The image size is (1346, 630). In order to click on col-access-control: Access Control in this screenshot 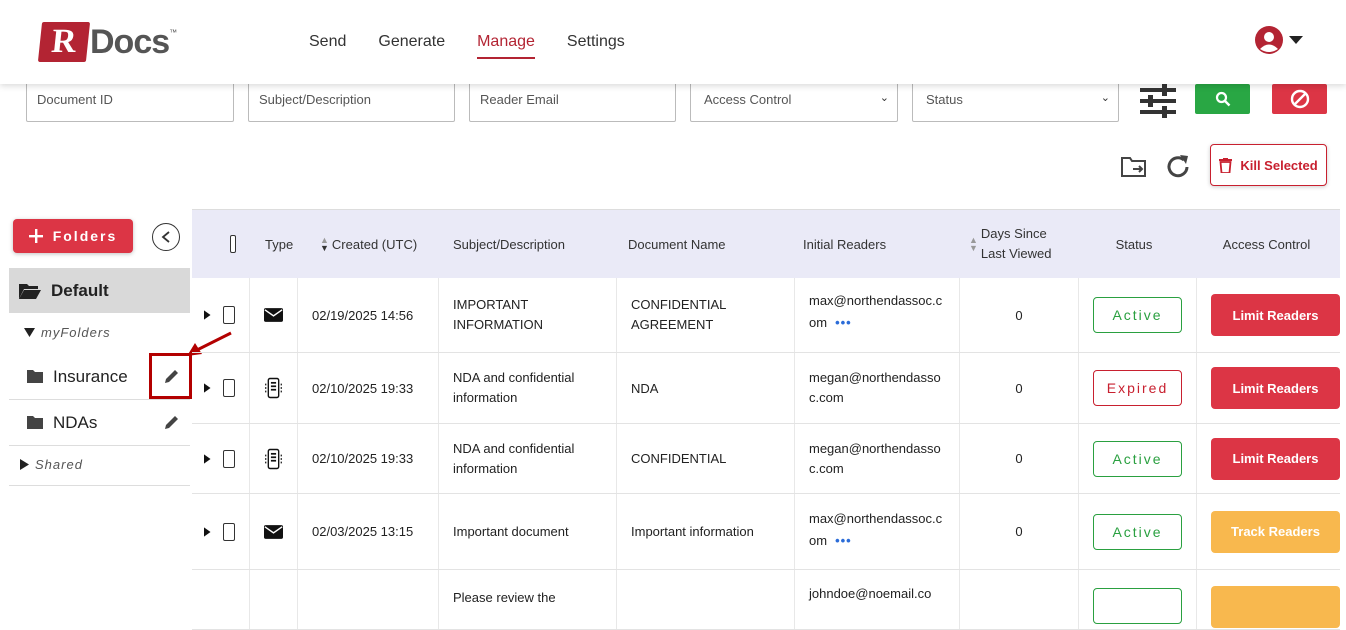, I will do `click(1266, 244)`.